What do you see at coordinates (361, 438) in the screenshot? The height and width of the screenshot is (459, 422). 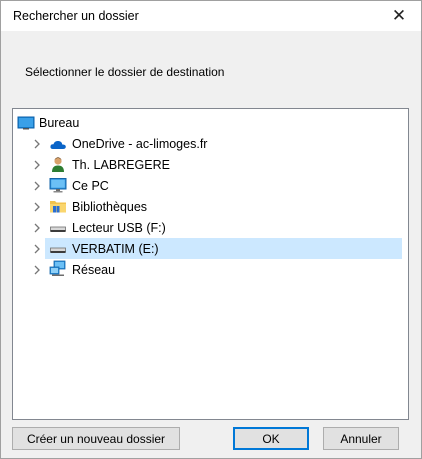 I see `cancel-button: Annuler` at bounding box center [361, 438].